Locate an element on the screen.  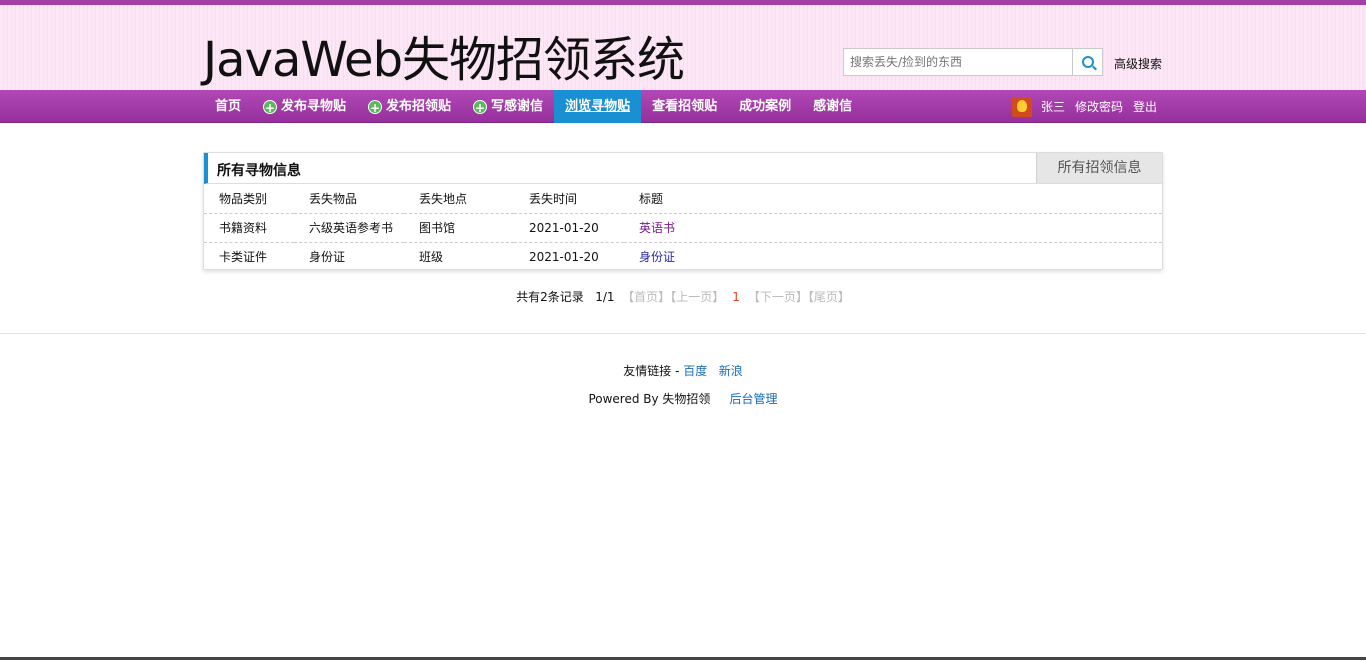
current-page: 1 is located at coordinates (736, 297).